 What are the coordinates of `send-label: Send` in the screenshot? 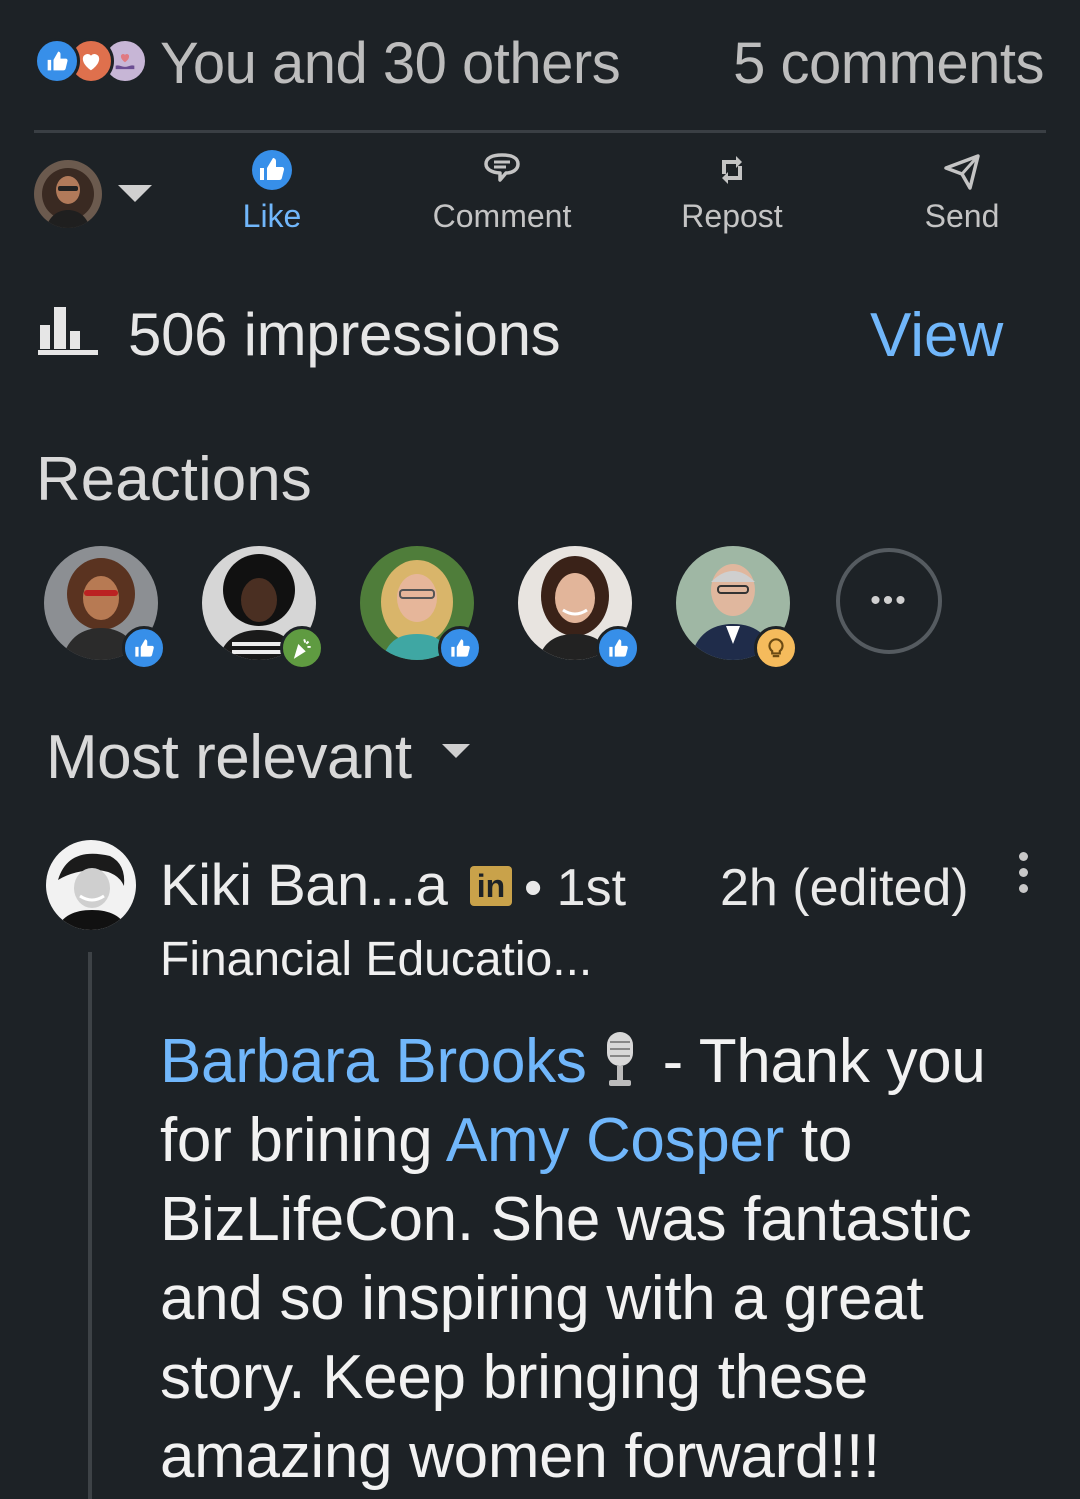 It's located at (962, 216).